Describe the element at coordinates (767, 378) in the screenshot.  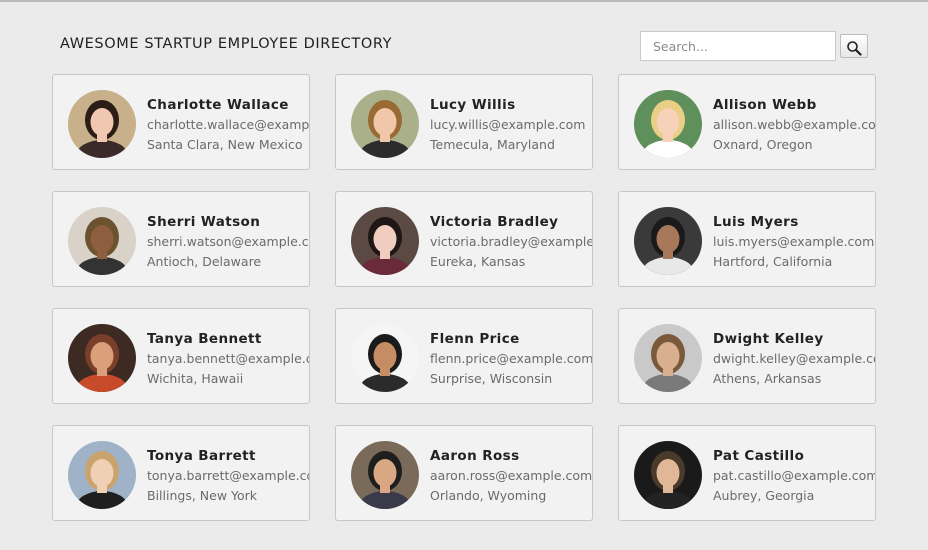
I see `employee-location: Athens, Arkansas` at that location.